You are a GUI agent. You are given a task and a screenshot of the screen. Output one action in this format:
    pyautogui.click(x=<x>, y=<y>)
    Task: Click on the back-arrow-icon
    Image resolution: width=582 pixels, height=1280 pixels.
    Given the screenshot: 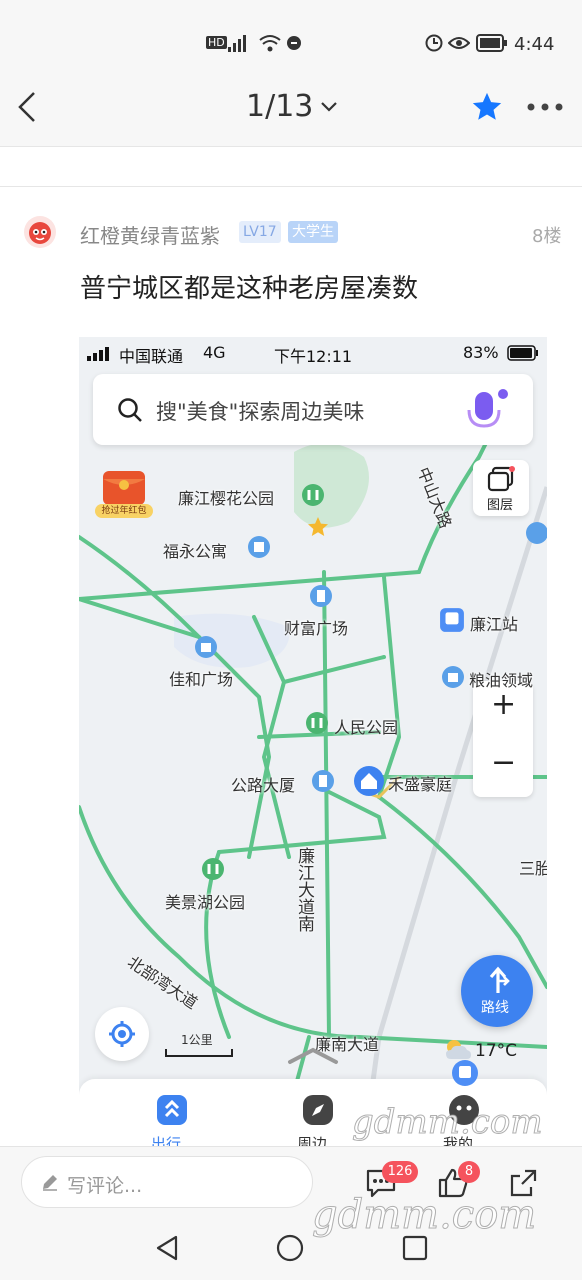 What is the action you would take?
    pyautogui.click(x=28, y=107)
    